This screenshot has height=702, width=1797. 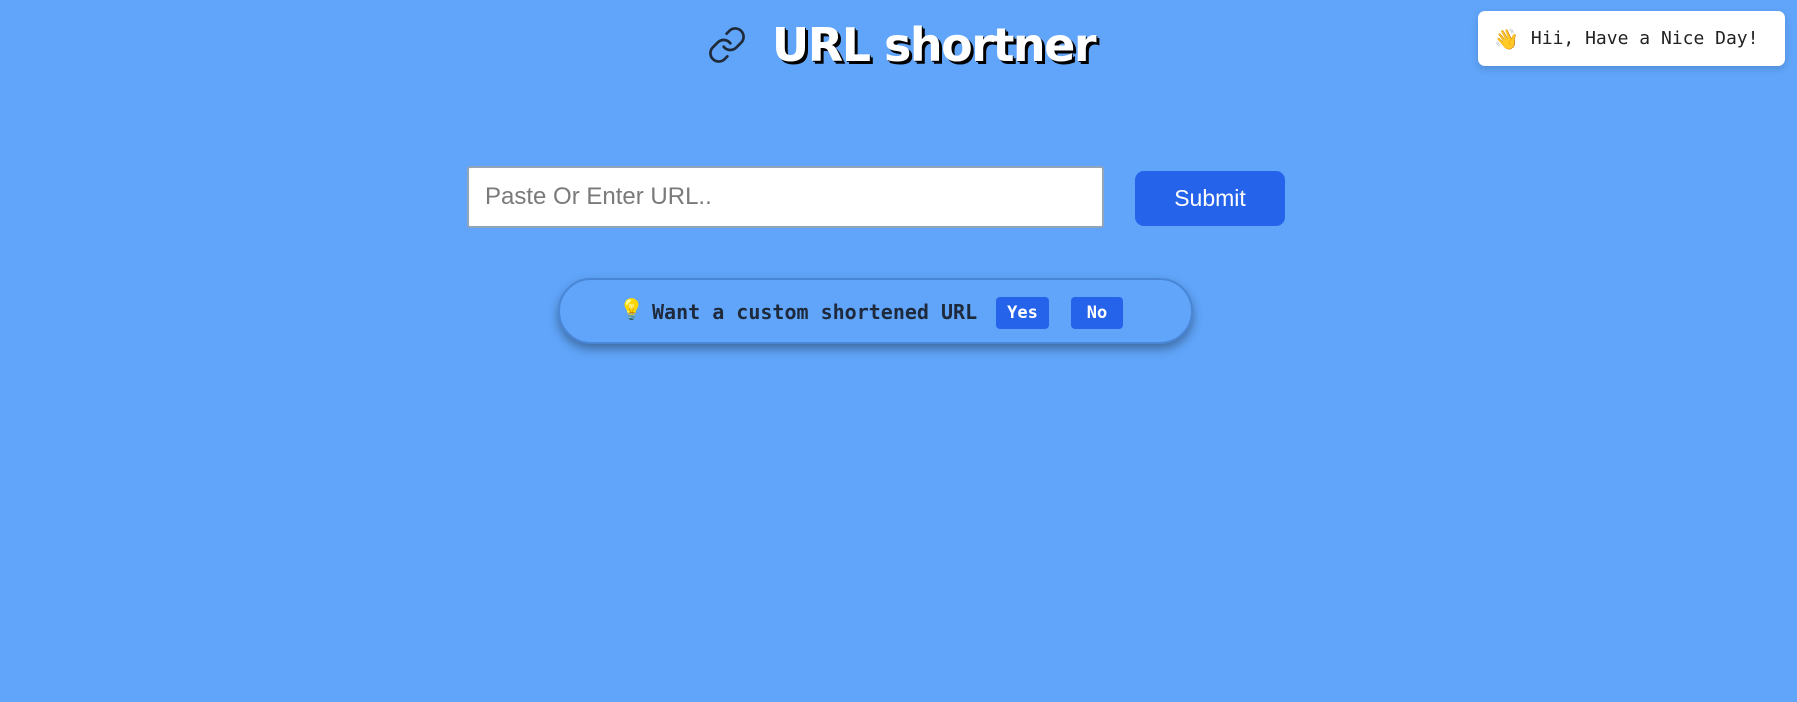 What do you see at coordinates (1644, 38) in the screenshot?
I see `greeting-text: Hii, Have a Nice Day!` at bounding box center [1644, 38].